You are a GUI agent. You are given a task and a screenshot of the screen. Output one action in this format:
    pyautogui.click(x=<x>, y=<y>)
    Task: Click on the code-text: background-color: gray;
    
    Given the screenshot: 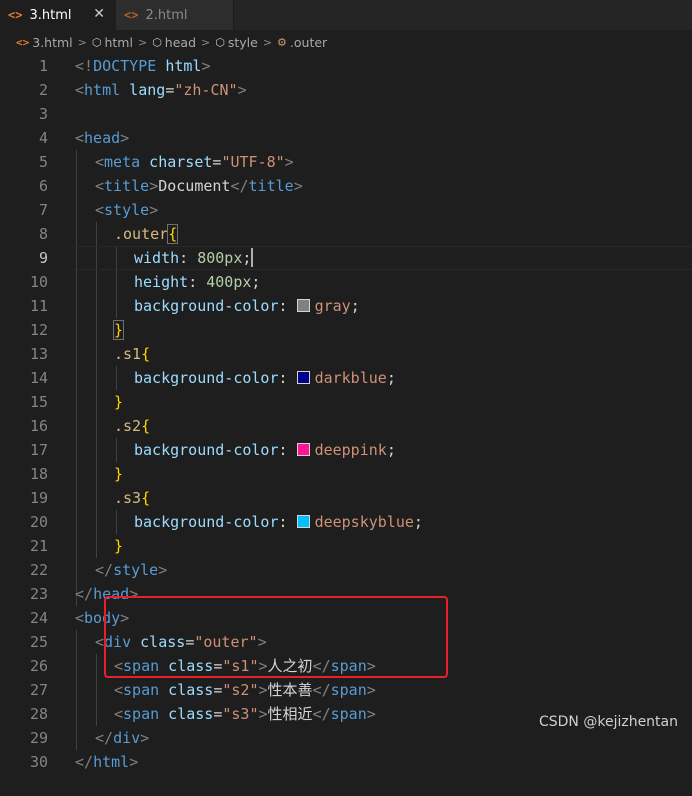 What is the action you would take?
    pyautogui.click(x=247, y=306)
    